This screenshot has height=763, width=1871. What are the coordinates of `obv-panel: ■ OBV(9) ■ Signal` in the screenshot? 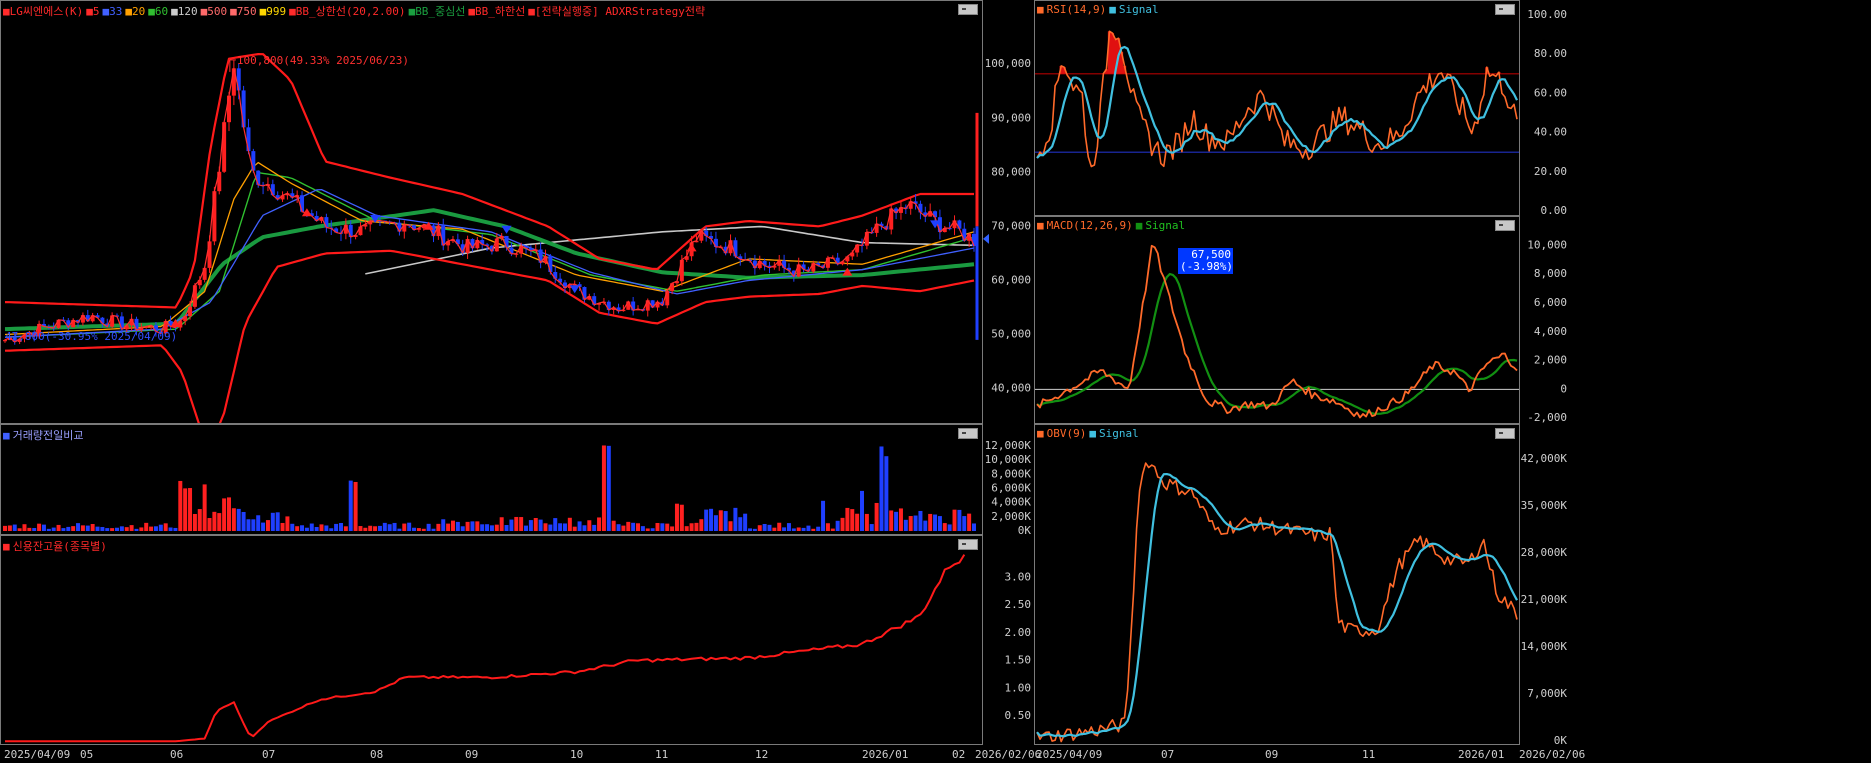 It's located at (1277, 584).